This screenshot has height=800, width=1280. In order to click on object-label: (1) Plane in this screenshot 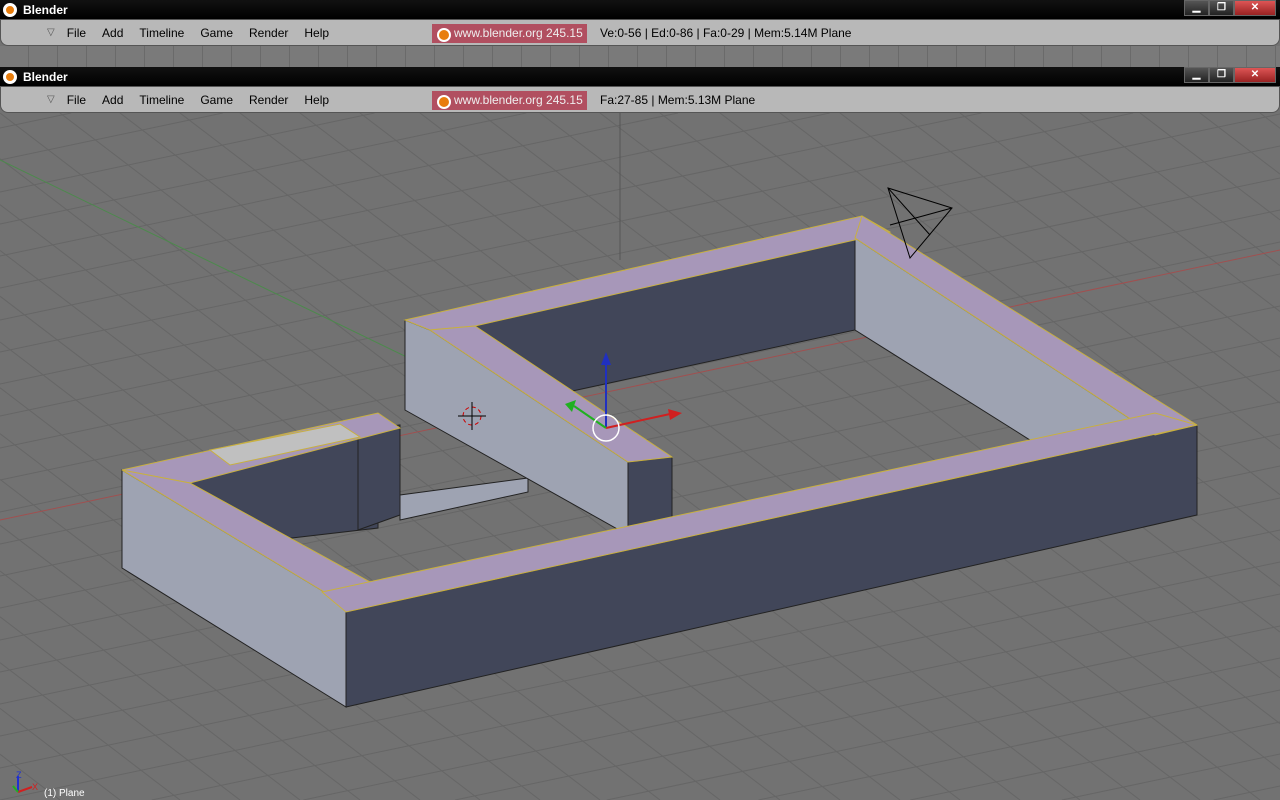, I will do `click(64, 793)`.